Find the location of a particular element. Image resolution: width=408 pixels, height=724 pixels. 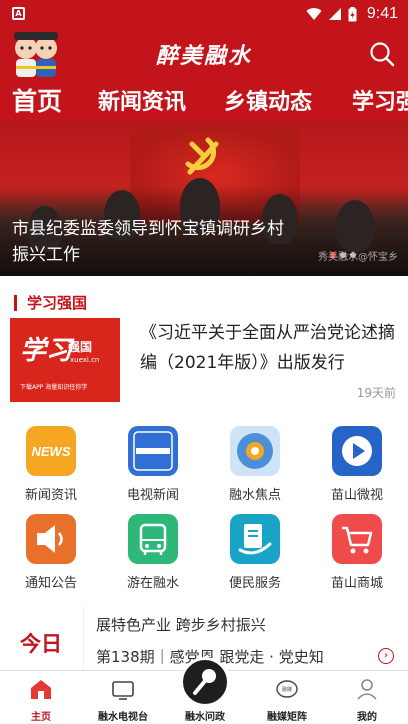

bus-icon is located at coordinates (153, 539).